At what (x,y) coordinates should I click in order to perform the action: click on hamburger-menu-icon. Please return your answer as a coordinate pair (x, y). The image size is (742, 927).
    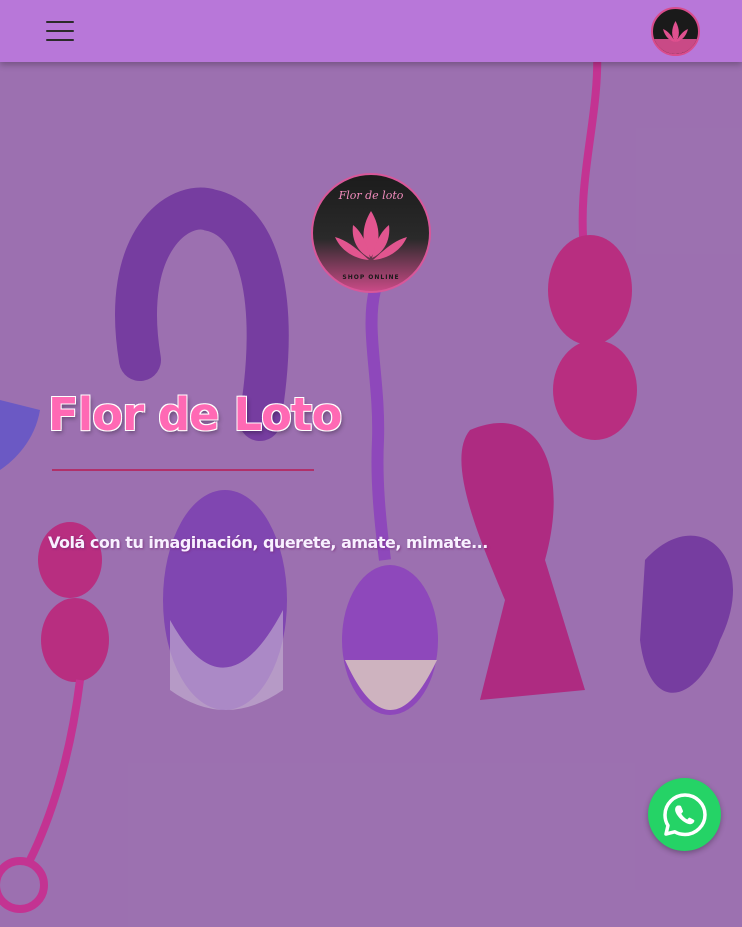
    Looking at the image, I should click on (60, 31).